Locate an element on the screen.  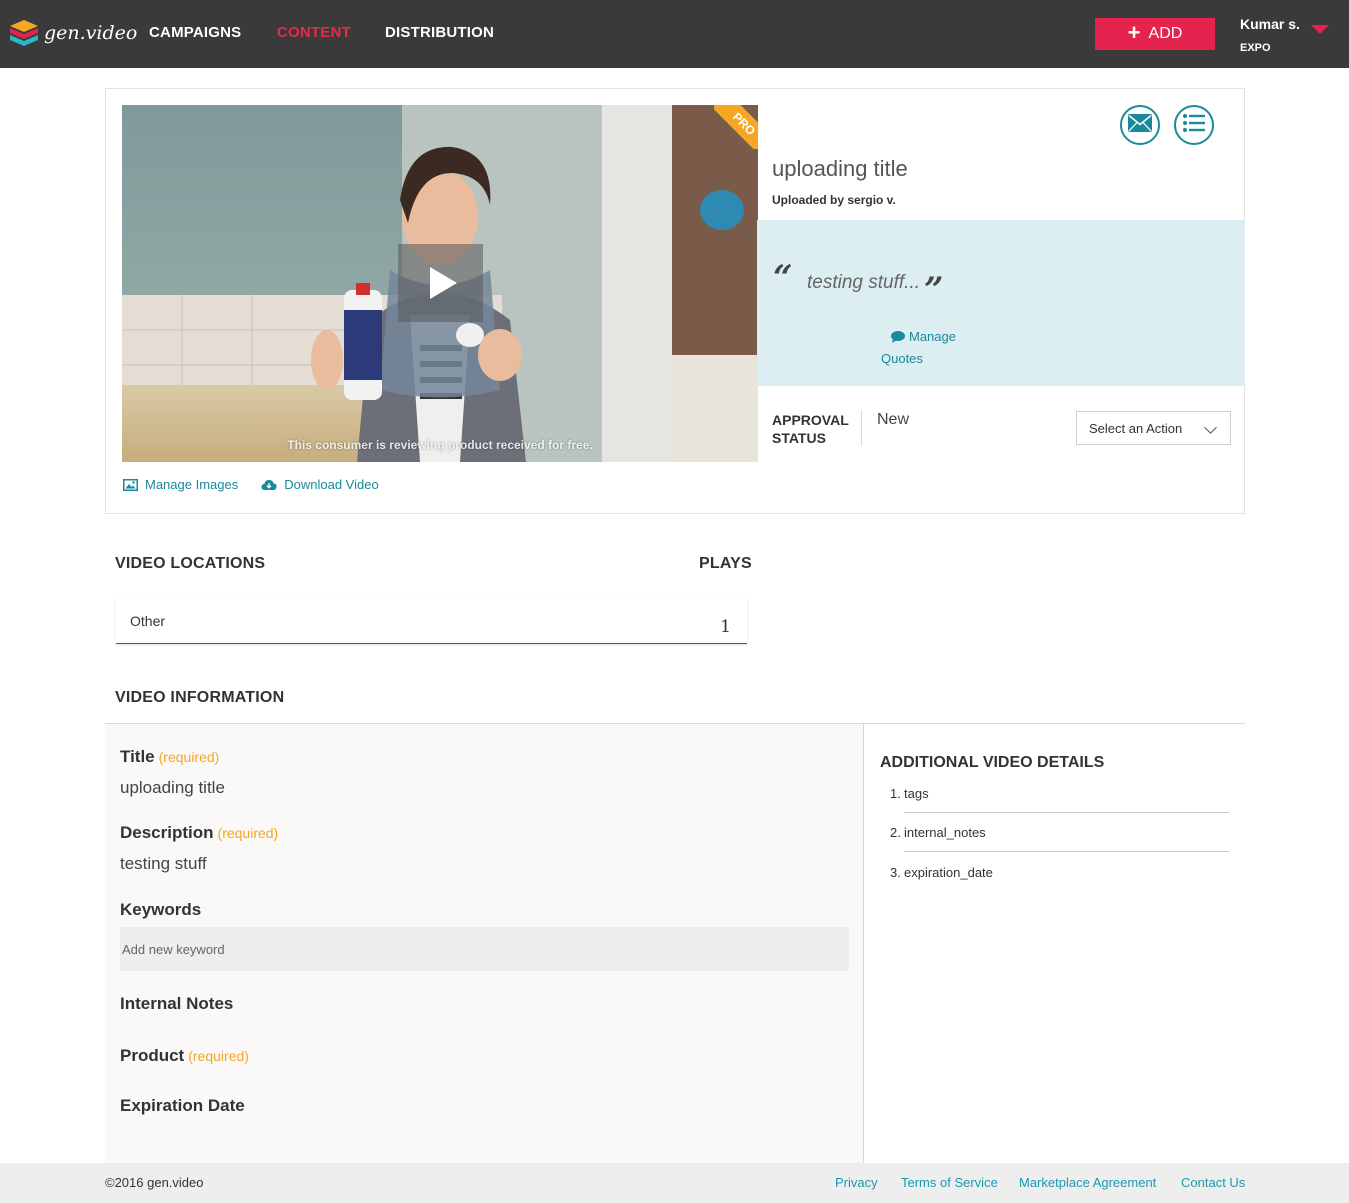
terms-of-service-link: Terms of Service is located at coordinates (949, 1182).